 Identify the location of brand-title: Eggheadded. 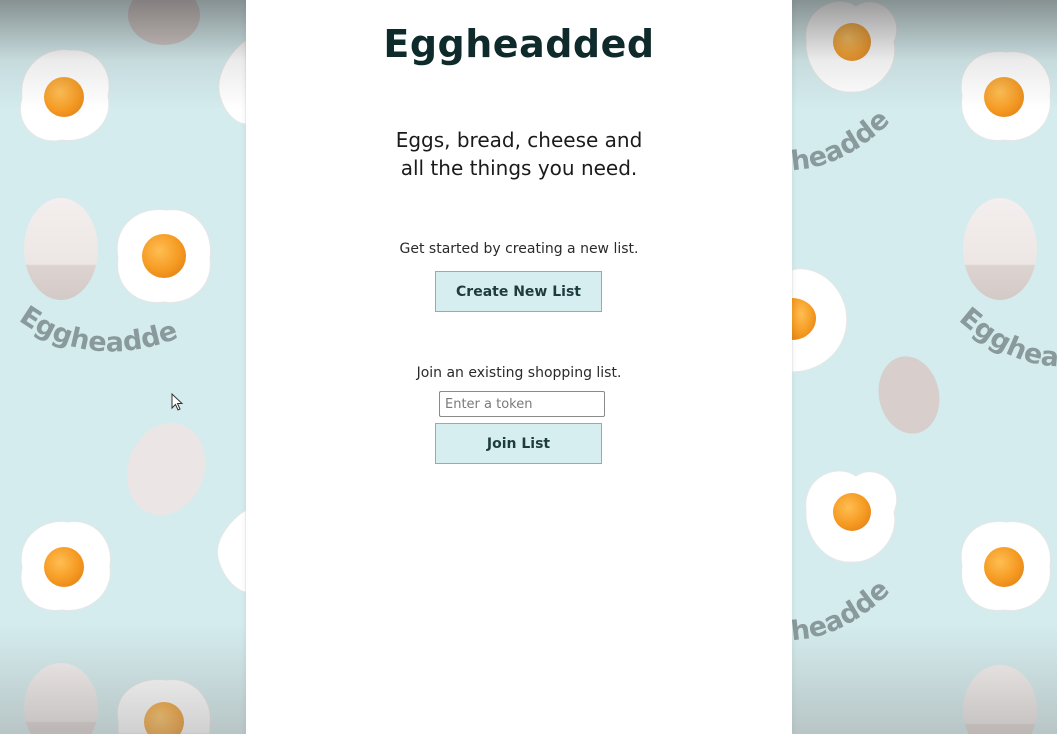
(519, 44).